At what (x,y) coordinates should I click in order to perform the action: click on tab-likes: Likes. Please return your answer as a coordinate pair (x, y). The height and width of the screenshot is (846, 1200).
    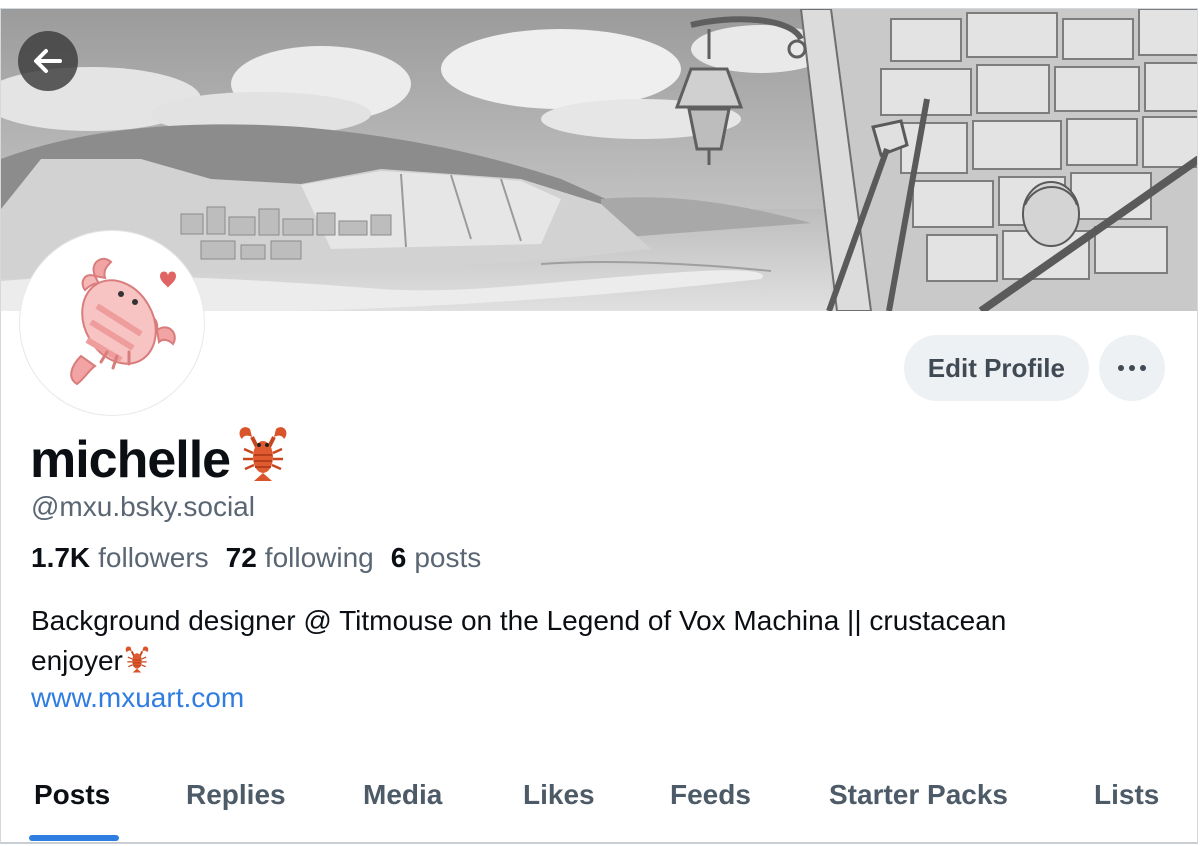
    Looking at the image, I should click on (559, 795).